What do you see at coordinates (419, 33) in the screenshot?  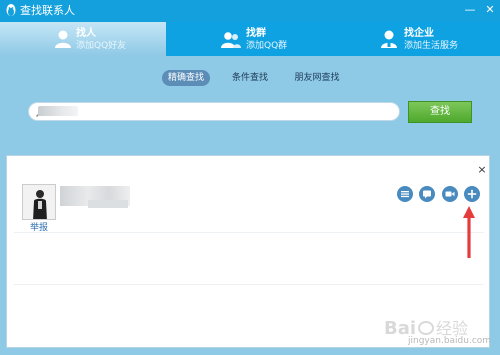 I see `tab-label: 找企业` at bounding box center [419, 33].